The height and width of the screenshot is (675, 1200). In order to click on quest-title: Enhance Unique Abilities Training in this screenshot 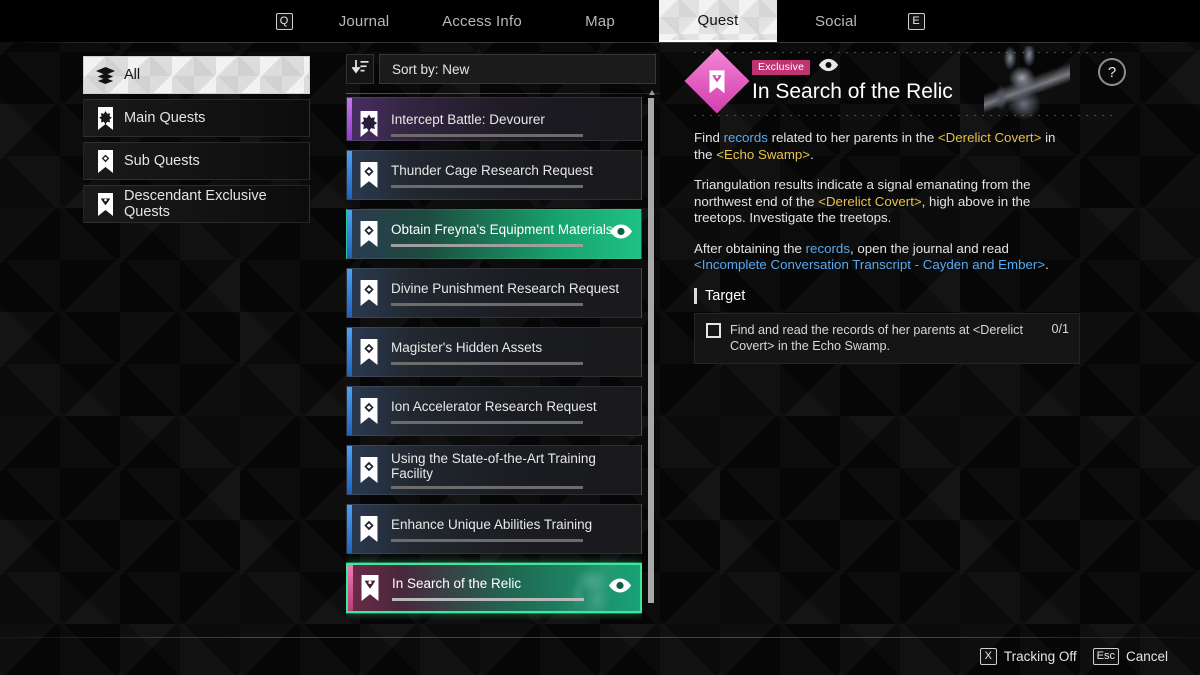, I will do `click(492, 524)`.